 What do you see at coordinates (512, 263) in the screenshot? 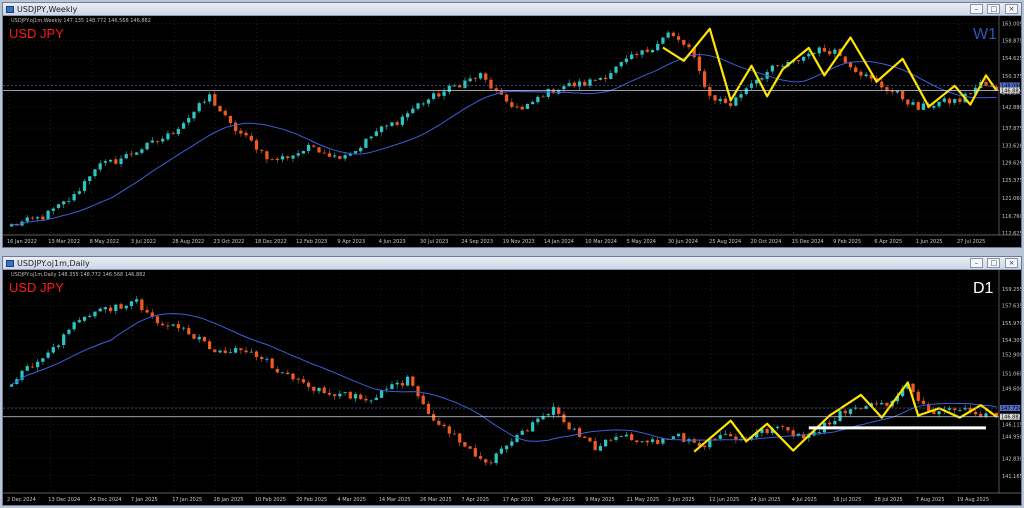
I see `daily-chart-titlebar: USDJPY.oj1m,Daily – □ ×` at bounding box center [512, 263].